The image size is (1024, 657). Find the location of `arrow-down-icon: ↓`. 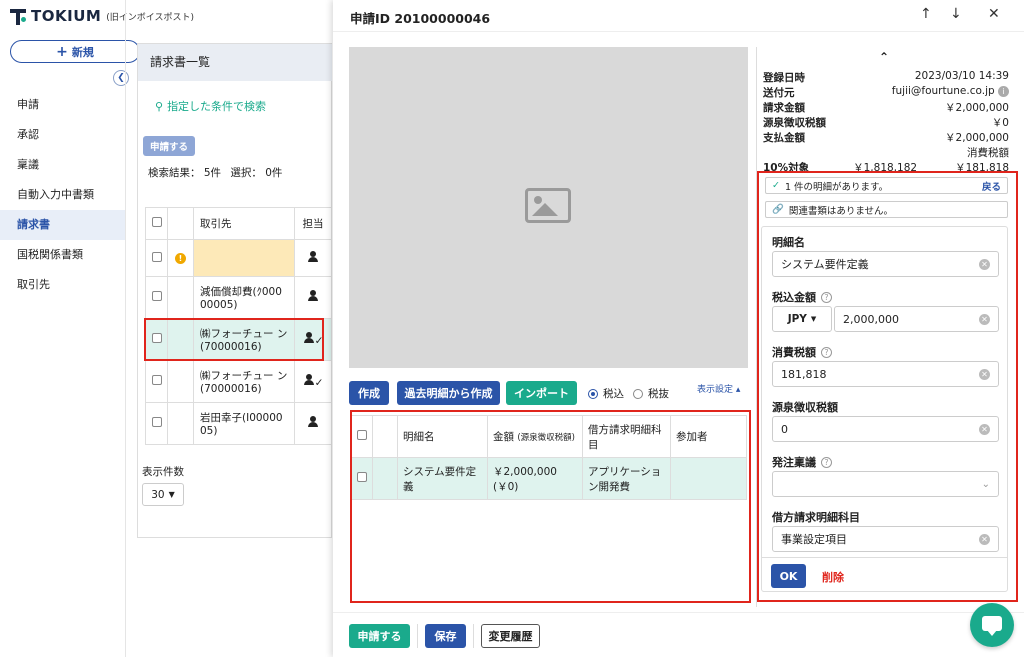

arrow-down-icon: ↓ is located at coordinates (956, 14).